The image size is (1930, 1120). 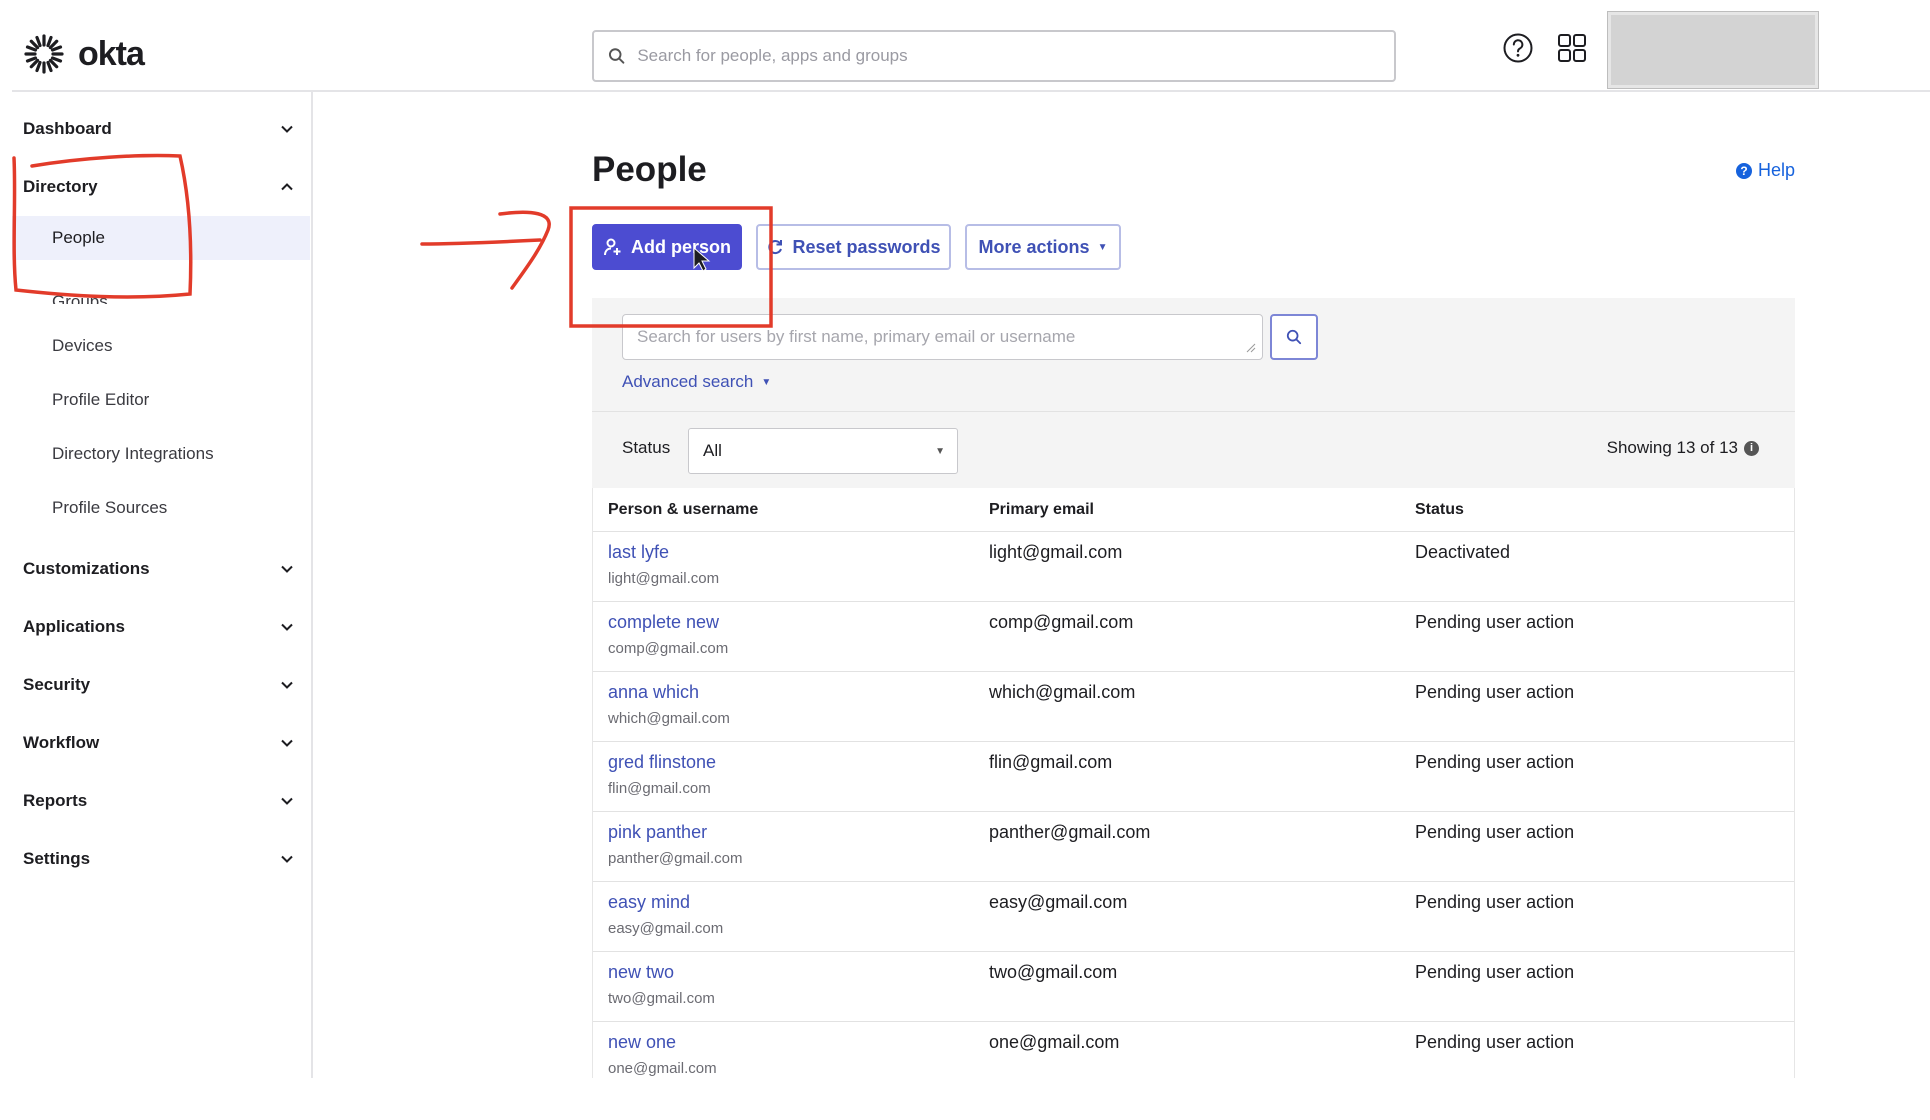 What do you see at coordinates (662, 762) in the screenshot?
I see `person-name-link: gred flinstone` at bounding box center [662, 762].